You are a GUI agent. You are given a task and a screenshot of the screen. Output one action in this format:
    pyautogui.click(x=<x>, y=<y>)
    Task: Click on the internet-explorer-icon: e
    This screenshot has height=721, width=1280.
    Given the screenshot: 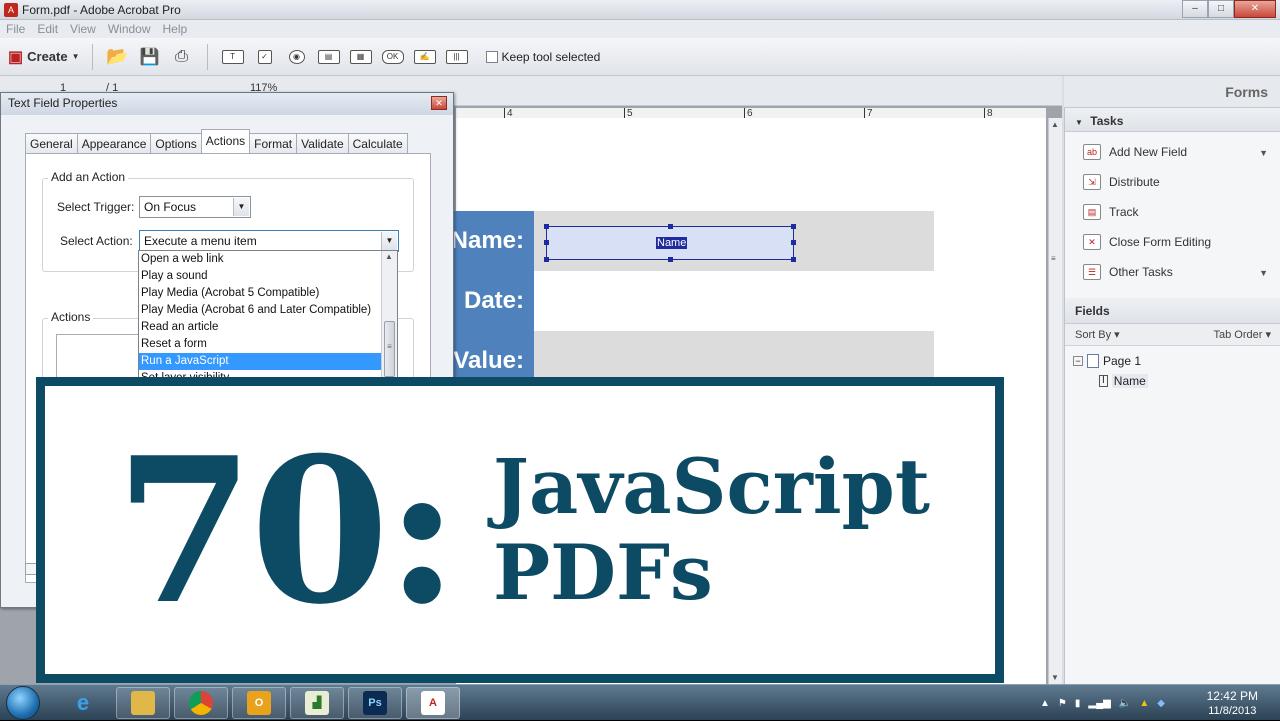 What is the action you would take?
    pyautogui.click(x=83, y=702)
    